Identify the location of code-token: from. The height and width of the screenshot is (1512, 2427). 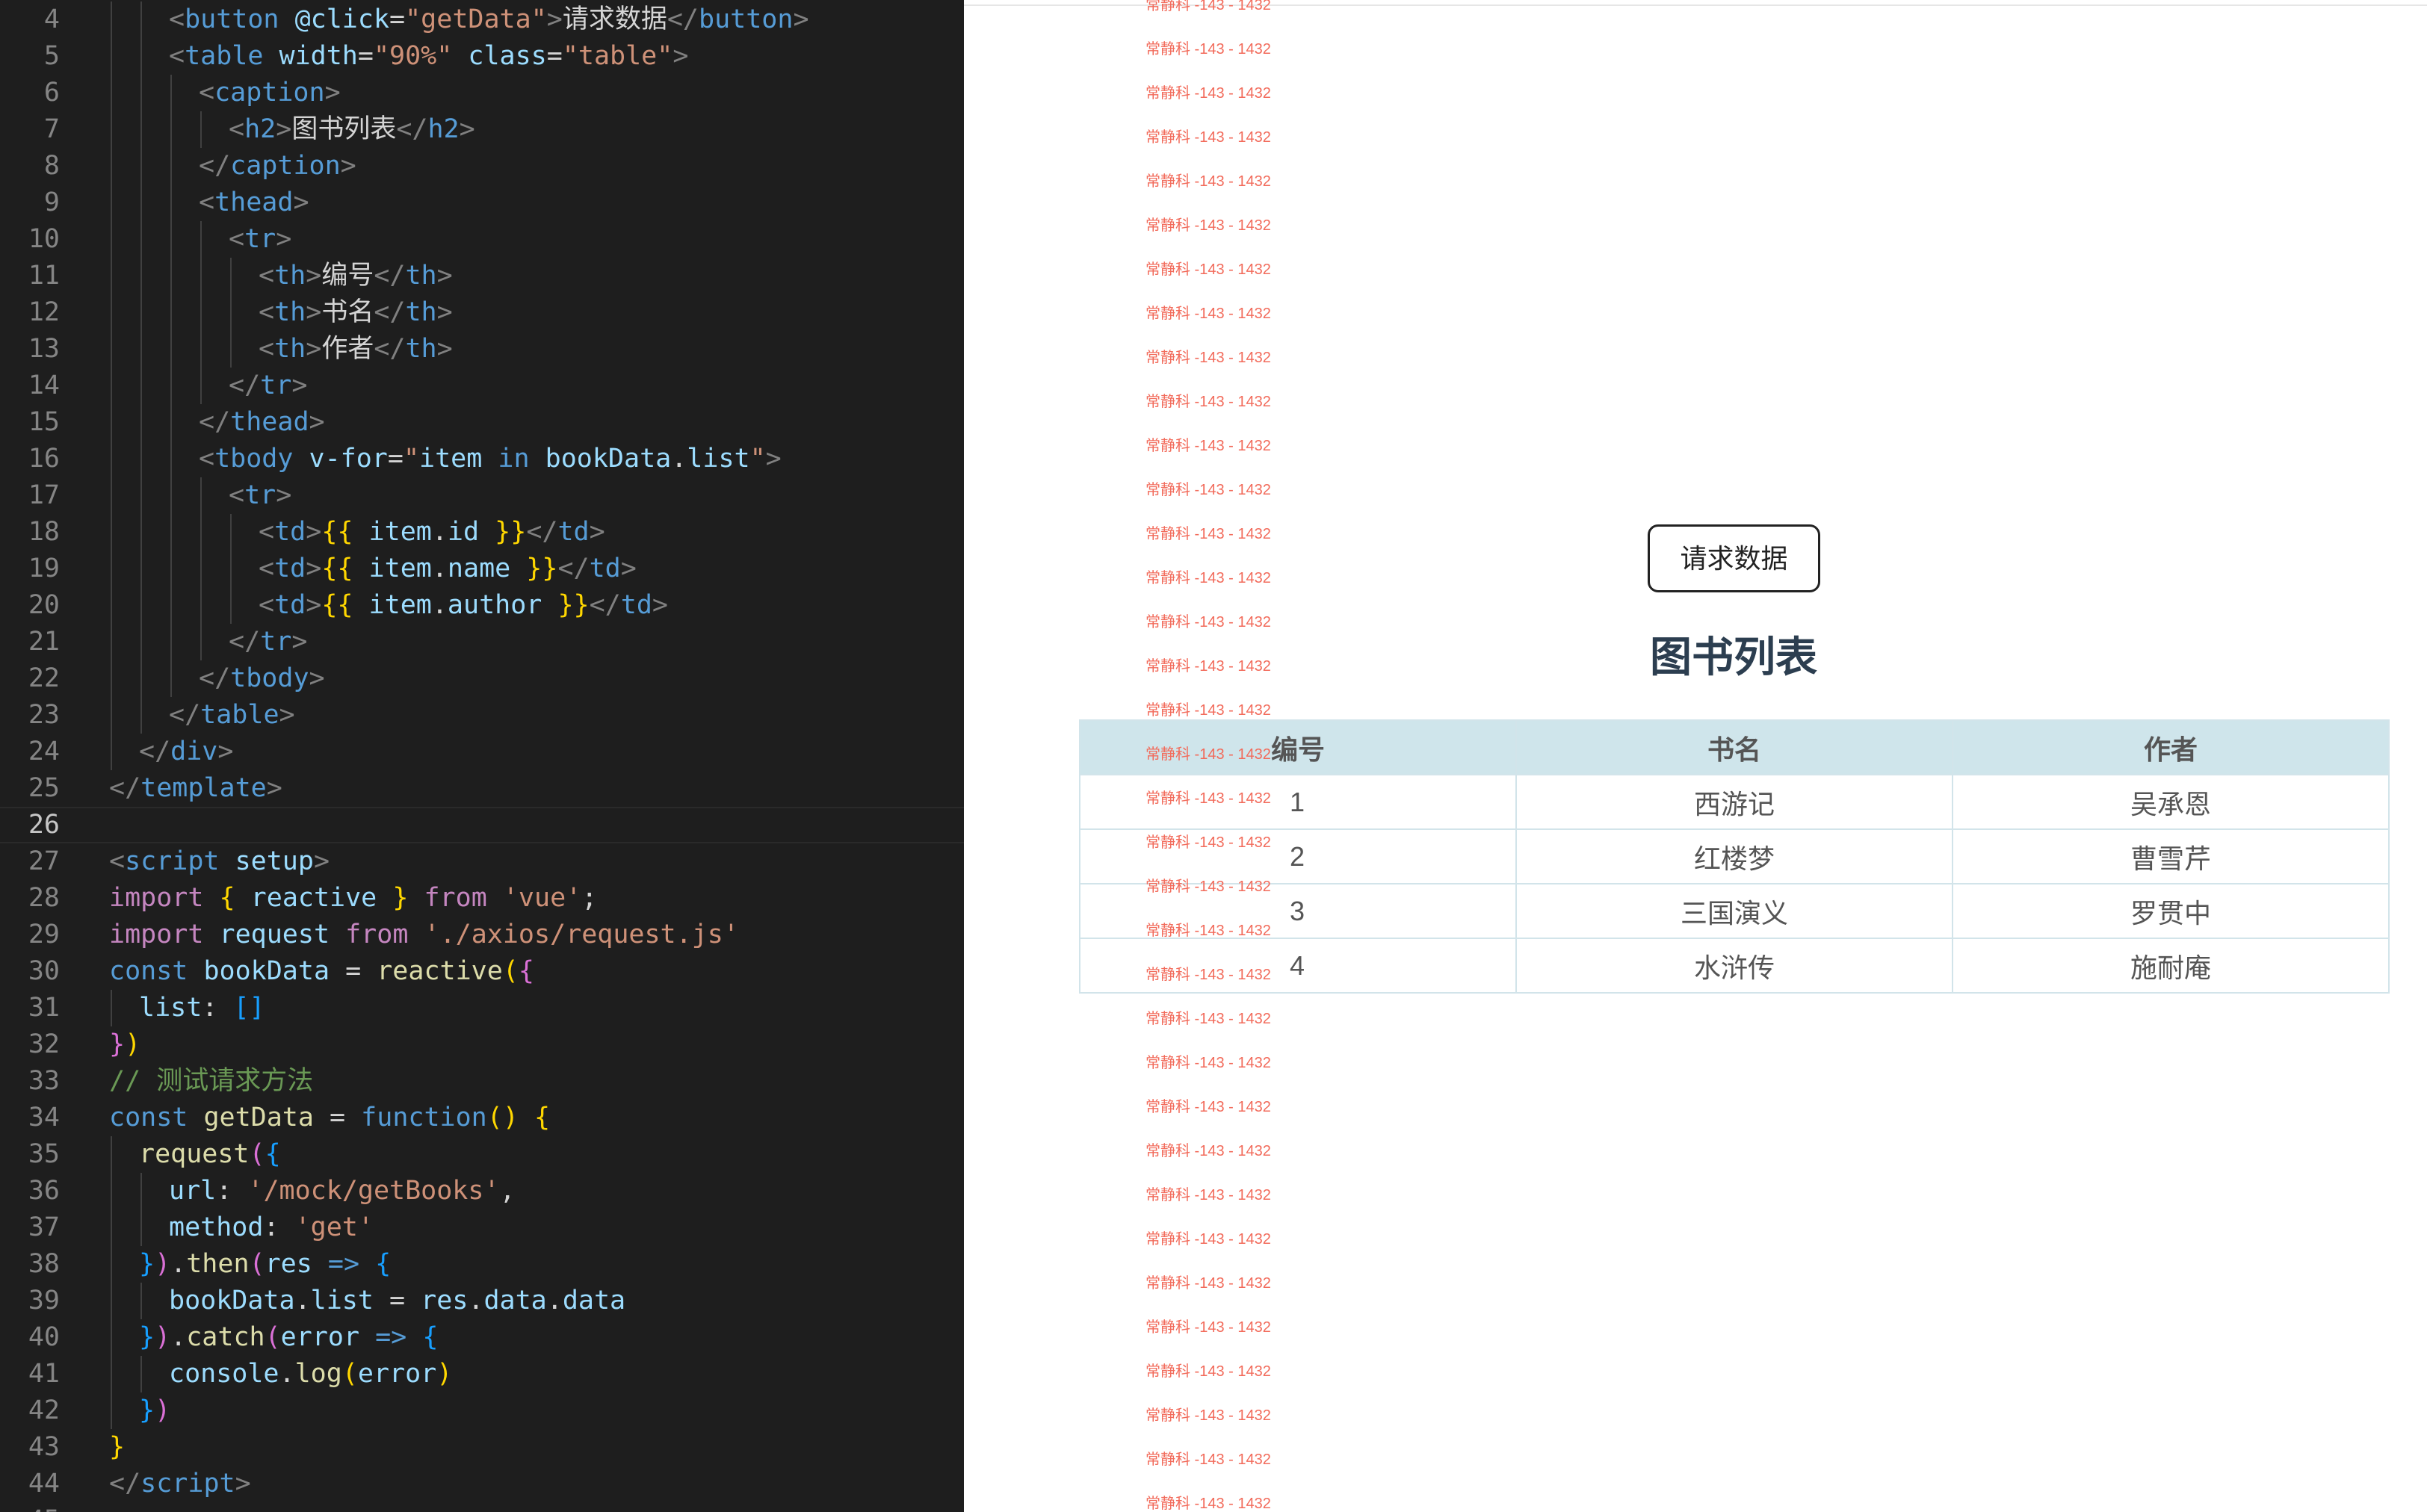
(455, 898).